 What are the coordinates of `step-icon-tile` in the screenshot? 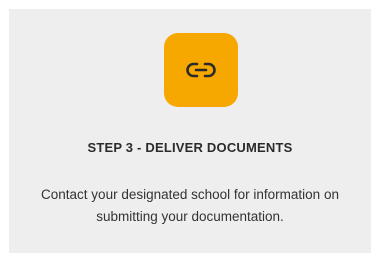 It's located at (201, 70).